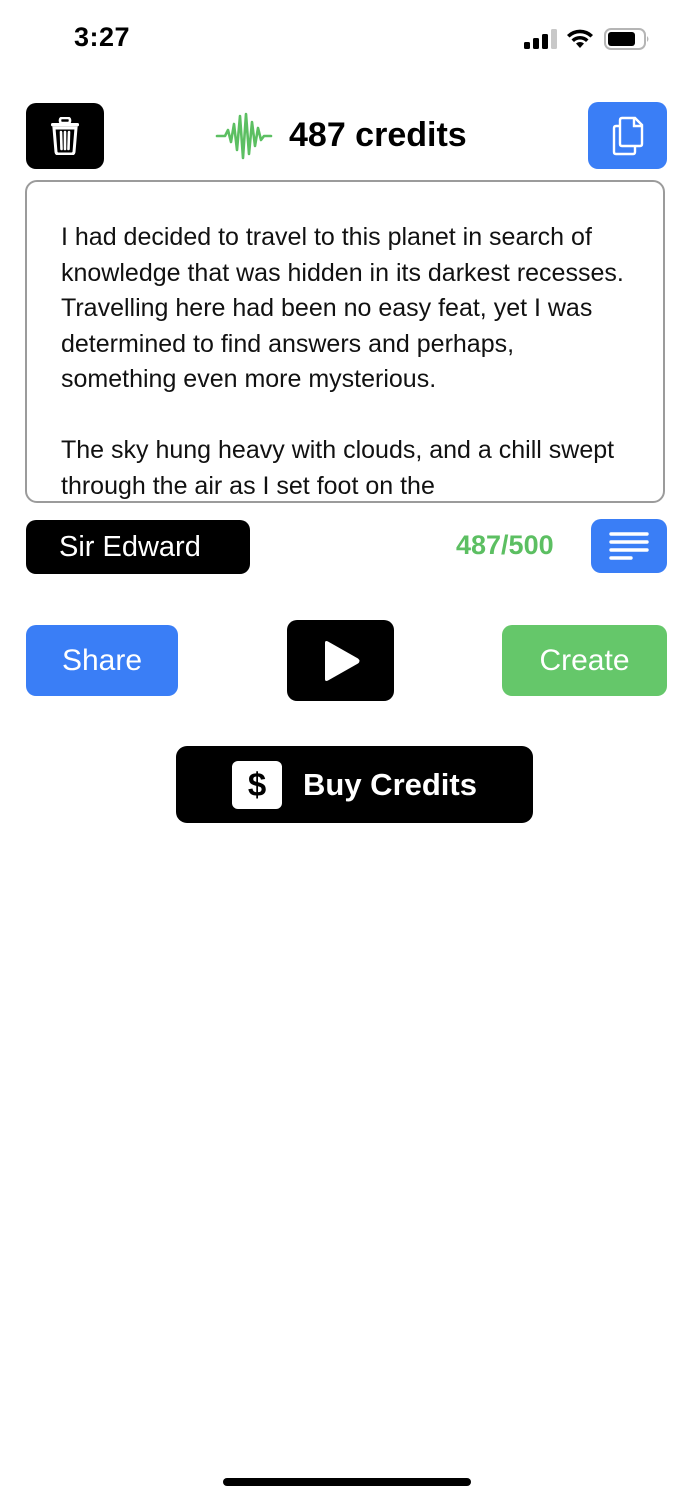  Describe the element at coordinates (102, 37) in the screenshot. I see `status-time: 3:27` at that location.